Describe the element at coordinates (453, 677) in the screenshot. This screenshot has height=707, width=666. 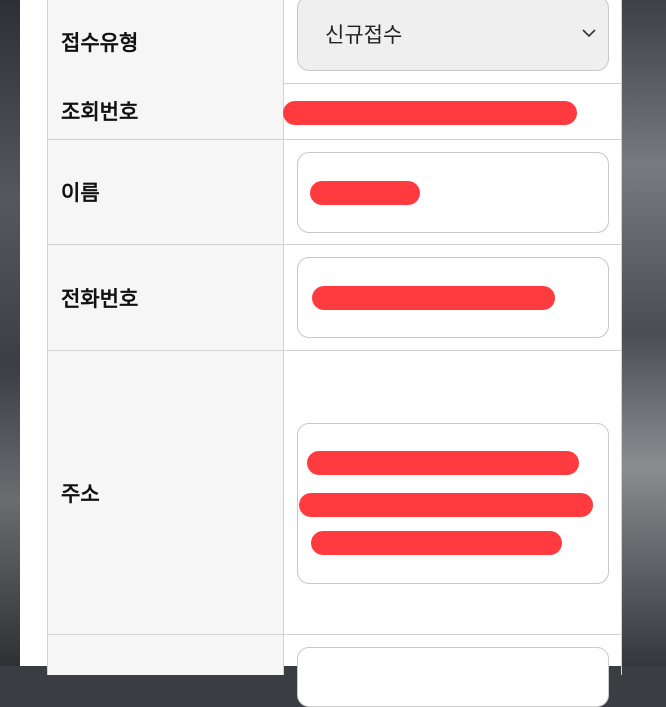
I see `next-row-input` at that location.